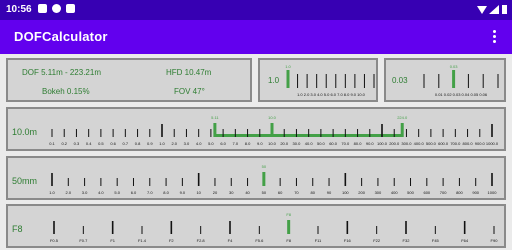  Describe the element at coordinates (370, 143) in the screenshot. I see `tick-label: 90.0` at that location.